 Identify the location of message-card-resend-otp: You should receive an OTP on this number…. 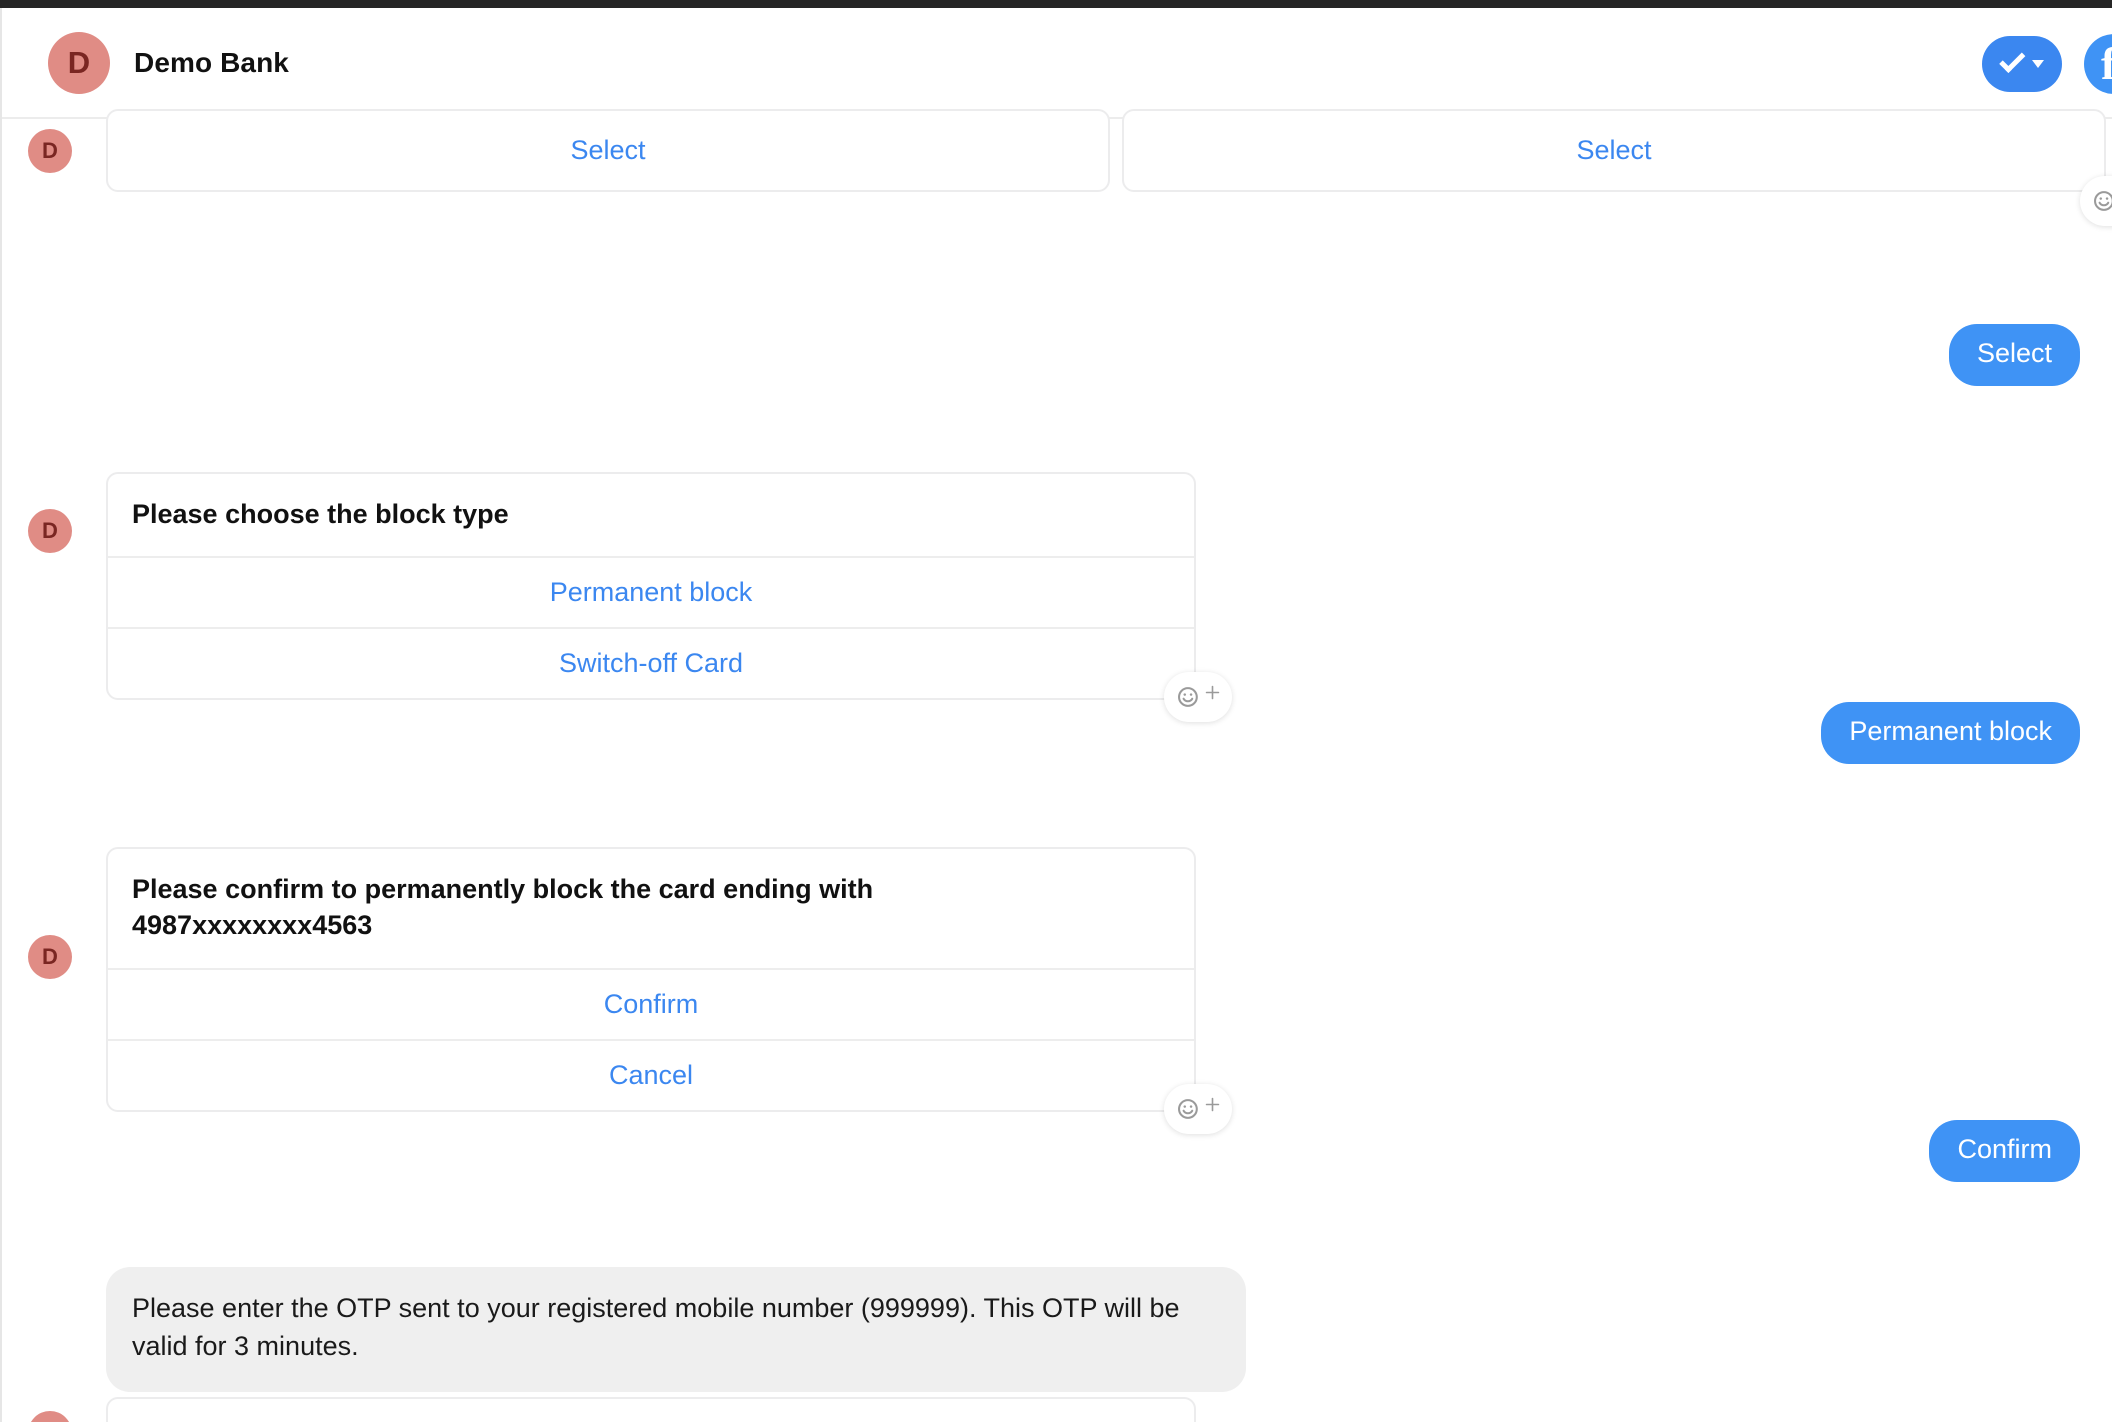
(651, 1409).